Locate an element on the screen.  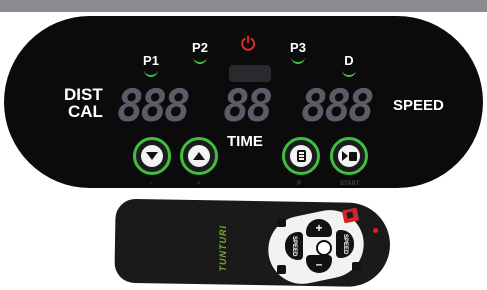
chevron-down-icon is located at coordinates (152, 156).